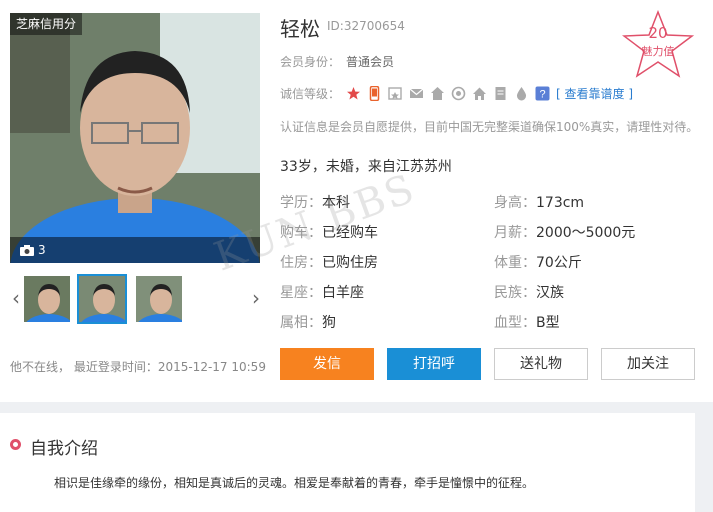 The width and height of the screenshot is (713, 512). What do you see at coordinates (135, 250) in the screenshot?
I see `photo-count-bar: 3` at bounding box center [135, 250].